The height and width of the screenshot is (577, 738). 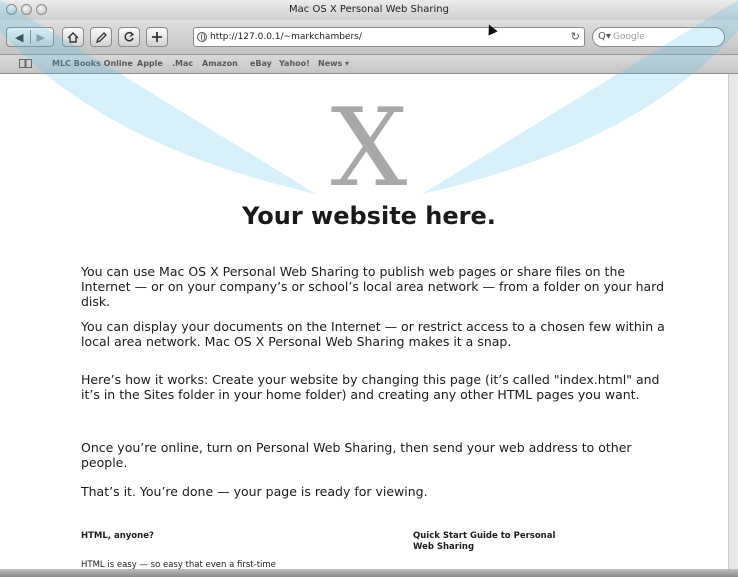 What do you see at coordinates (117, 536) in the screenshot?
I see `html-anyone-heading: HTML, anyone?` at bounding box center [117, 536].